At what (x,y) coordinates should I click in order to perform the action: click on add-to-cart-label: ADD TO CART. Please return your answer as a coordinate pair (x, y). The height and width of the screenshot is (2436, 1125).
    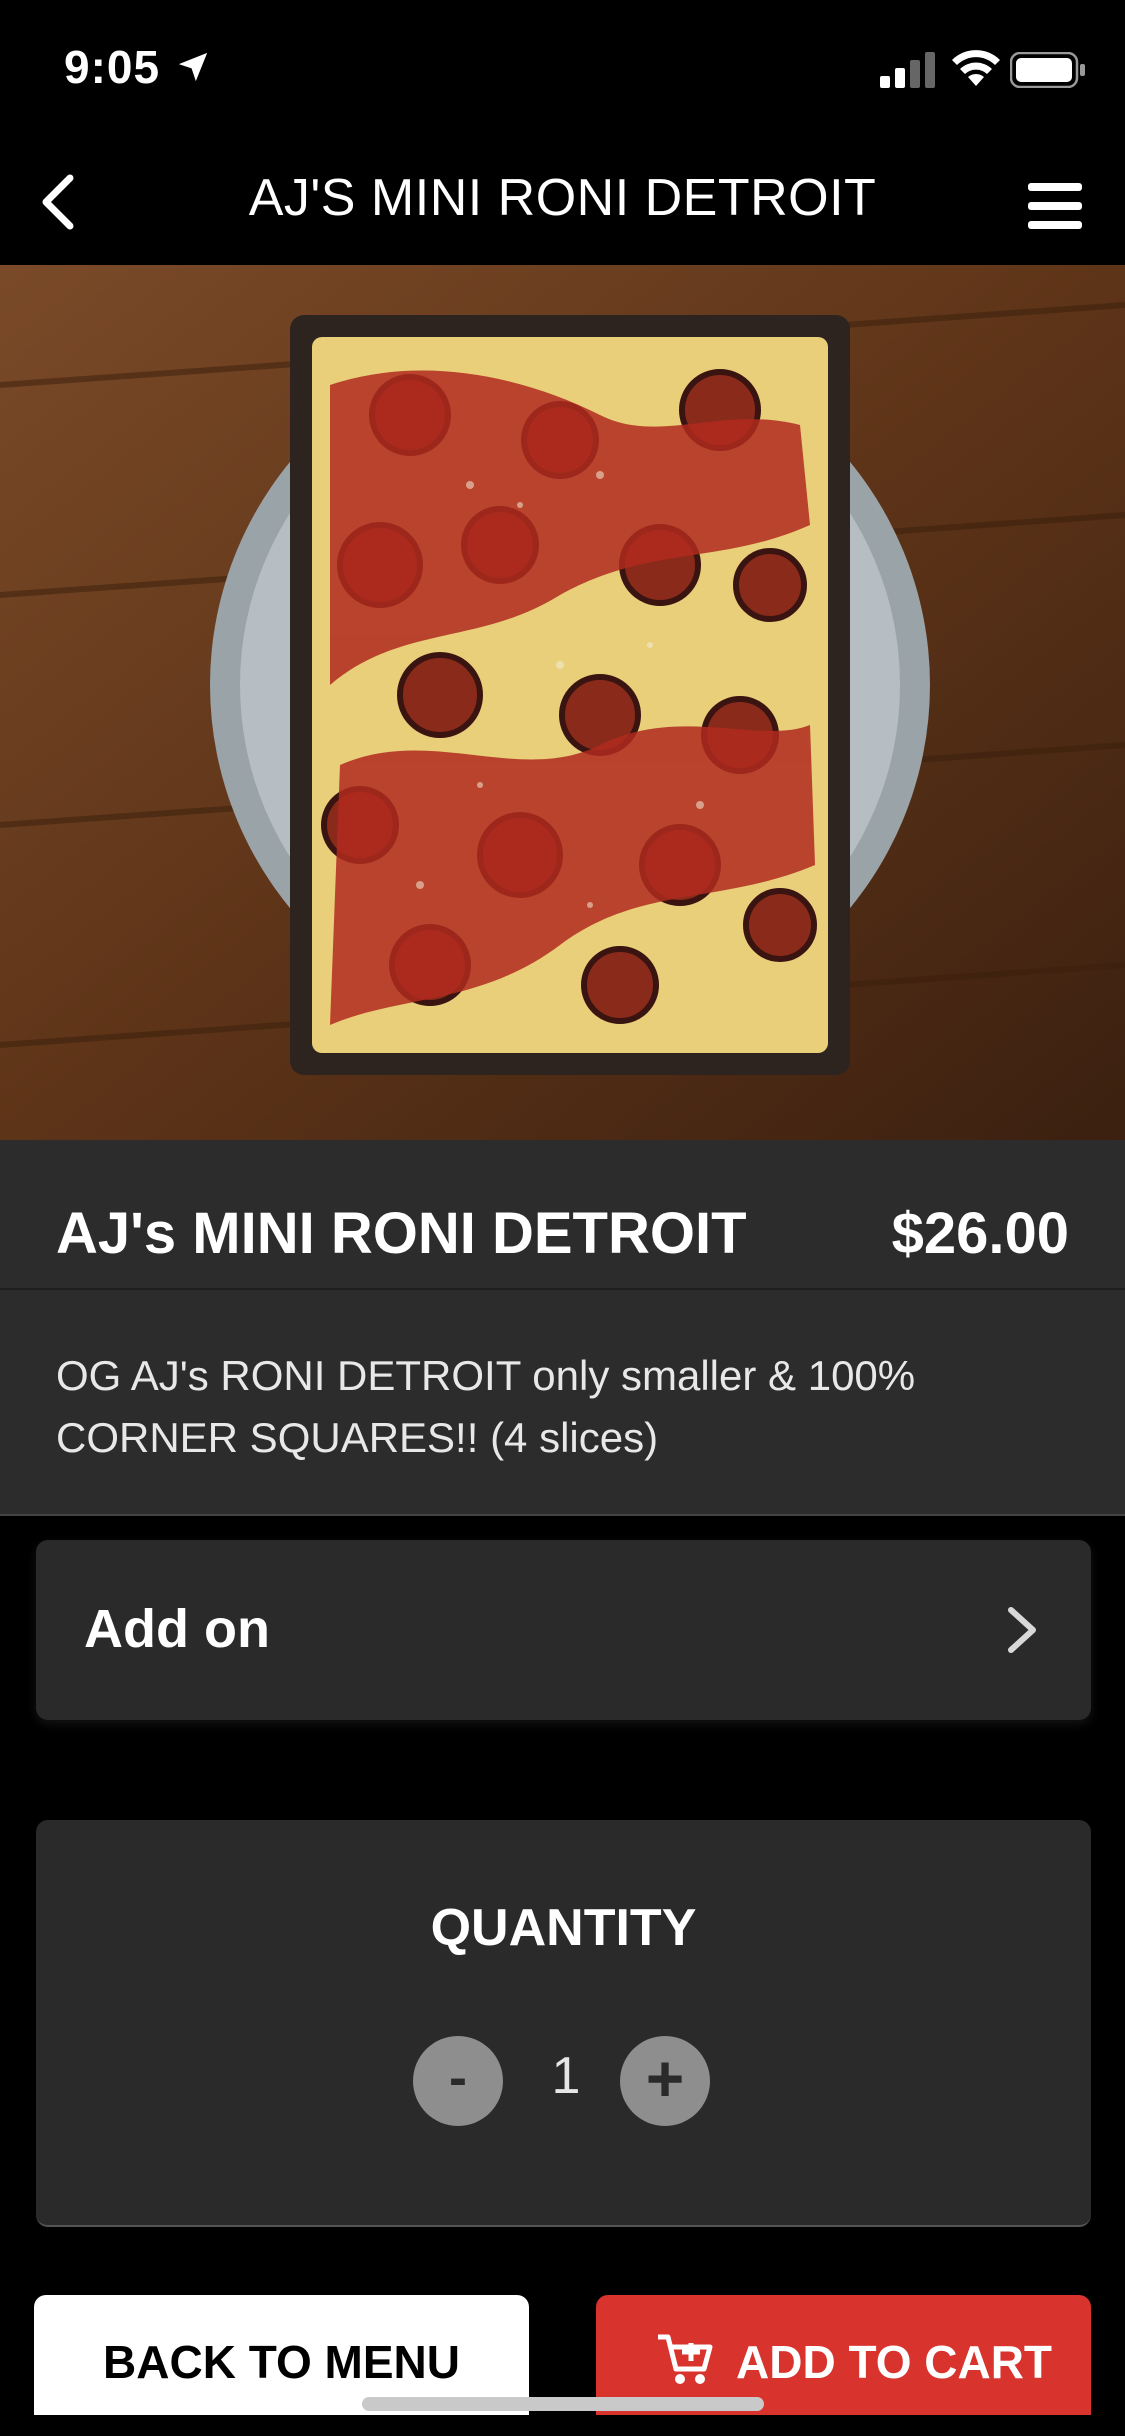
    Looking at the image, I should click on (894, 2362).